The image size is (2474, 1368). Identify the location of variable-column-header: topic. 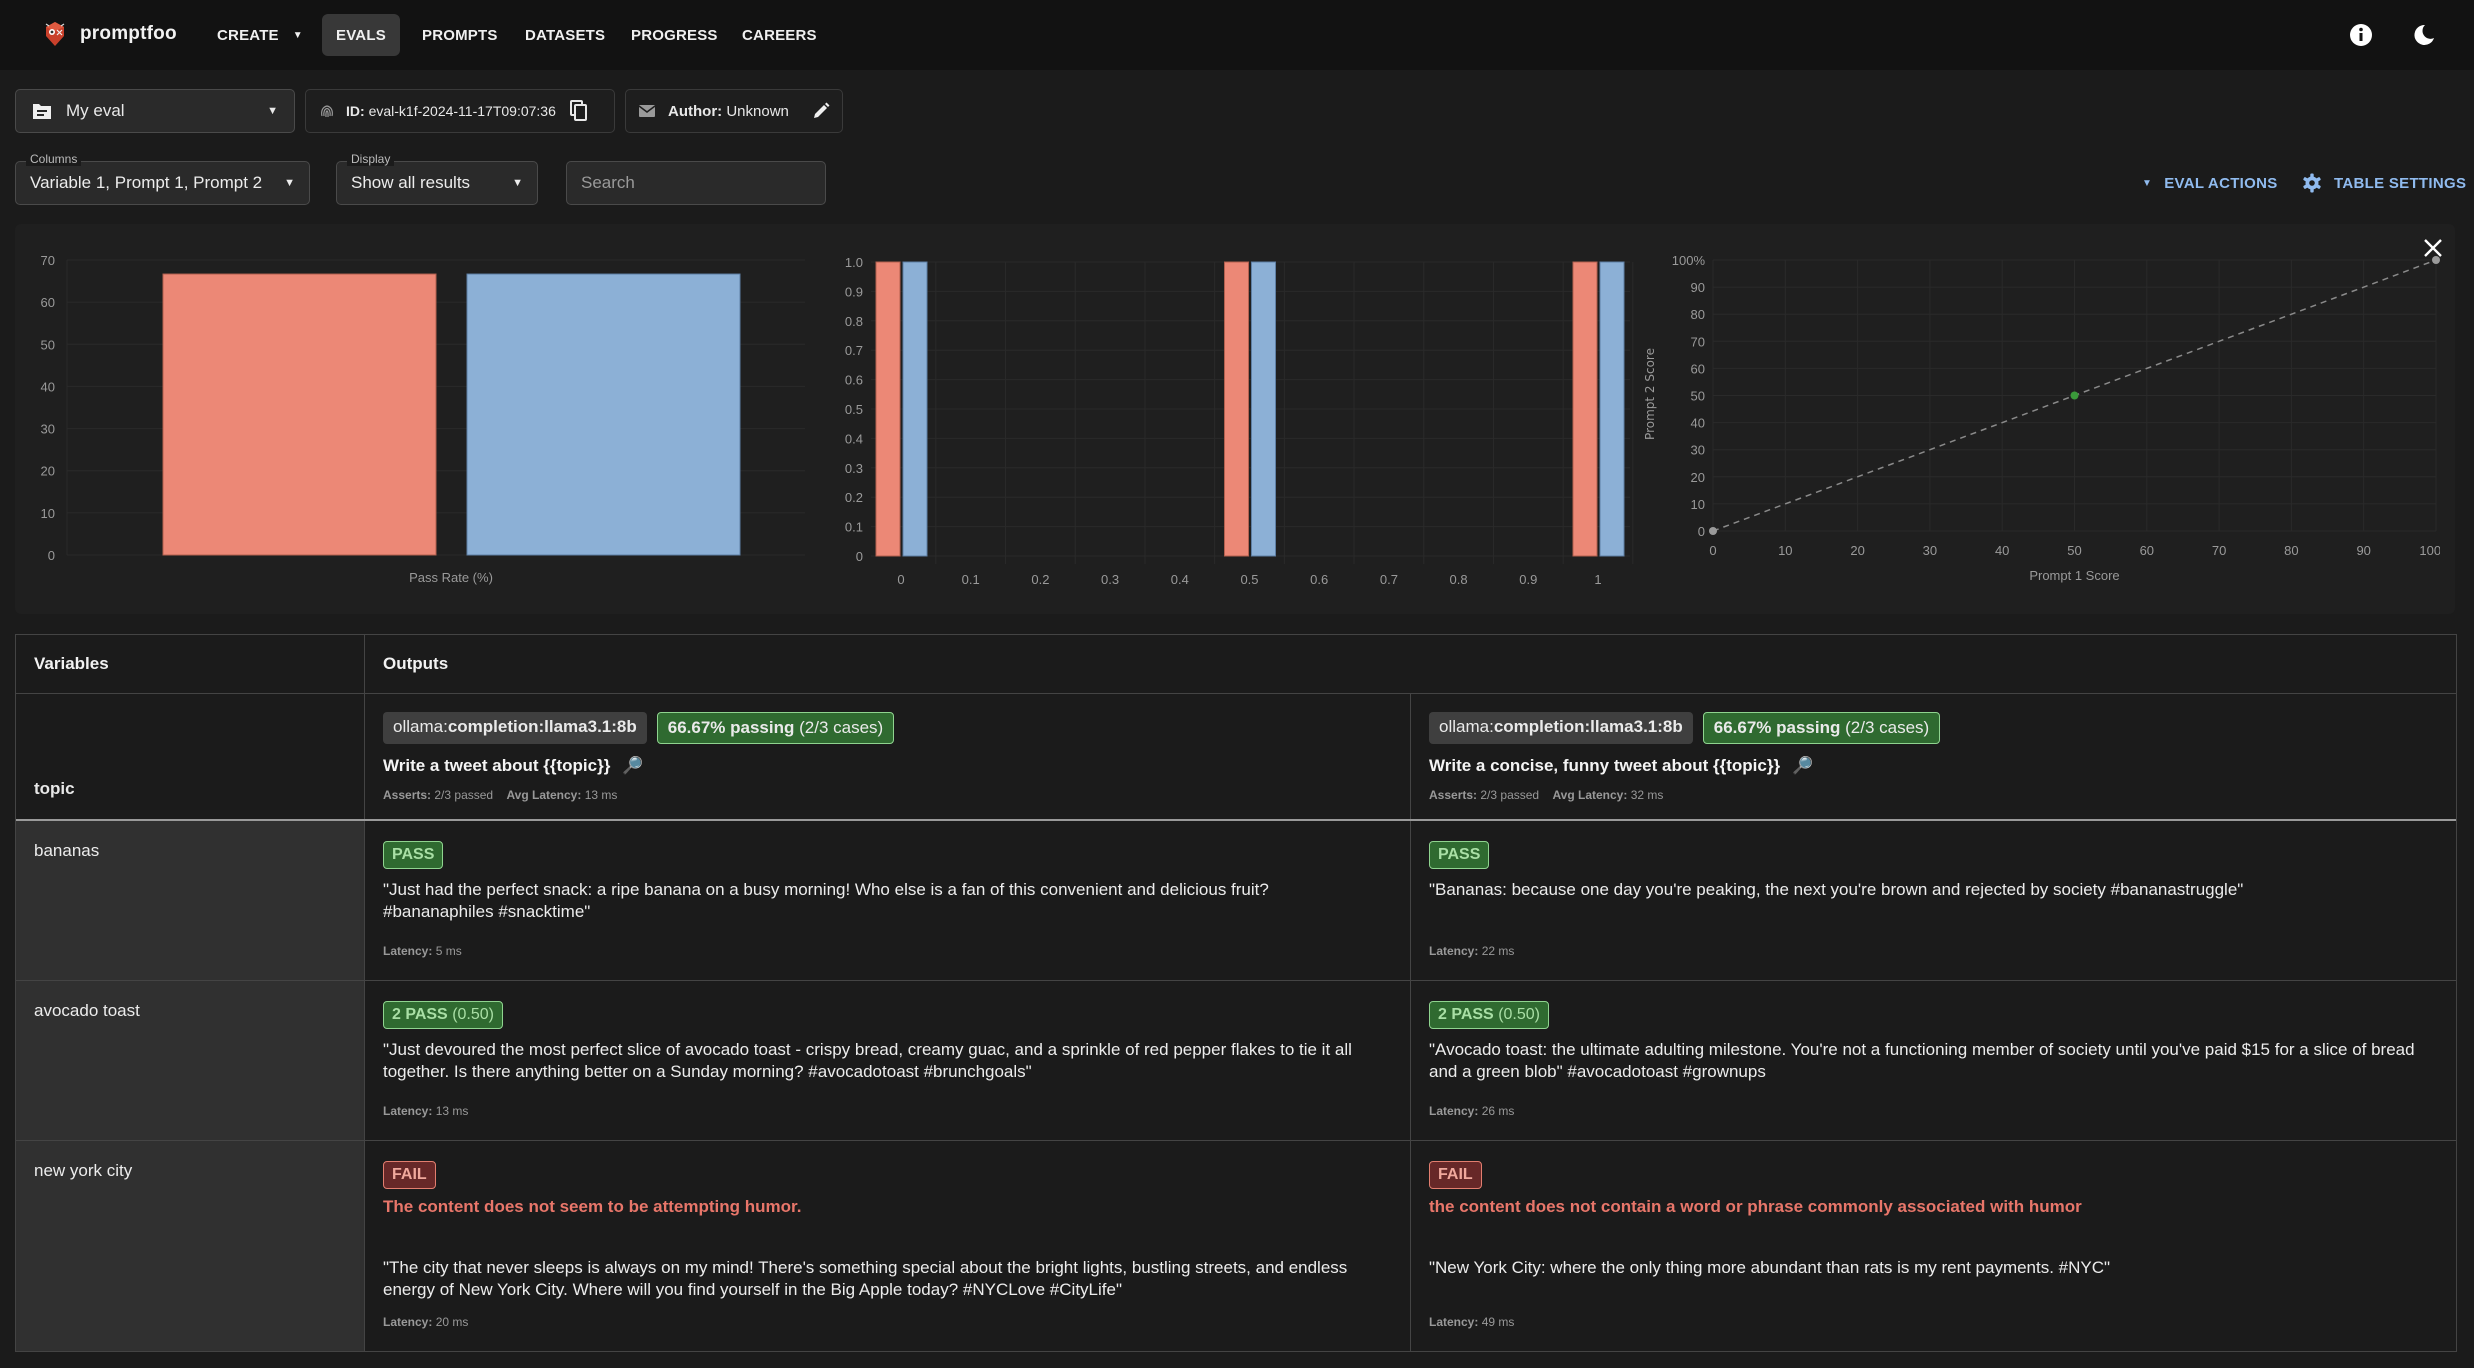
(190, 756).